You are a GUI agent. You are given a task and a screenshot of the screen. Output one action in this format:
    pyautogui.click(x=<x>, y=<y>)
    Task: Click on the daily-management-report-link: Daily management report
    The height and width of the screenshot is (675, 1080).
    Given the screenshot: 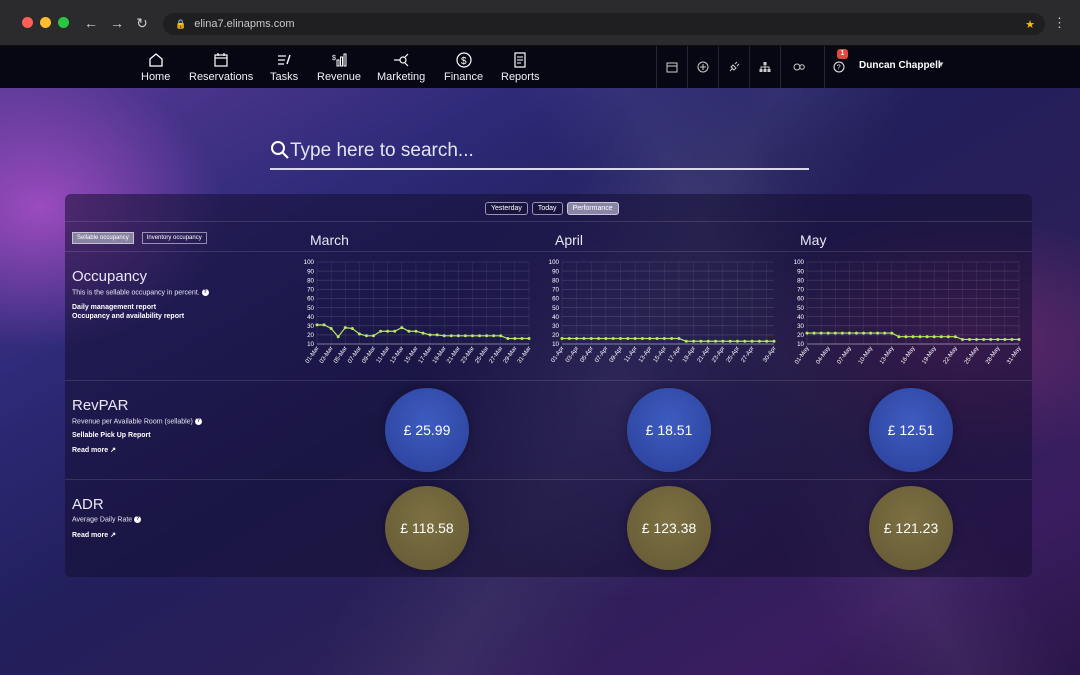 What is the action you would take?
    pyautogui.click(x=114, y=307)
    